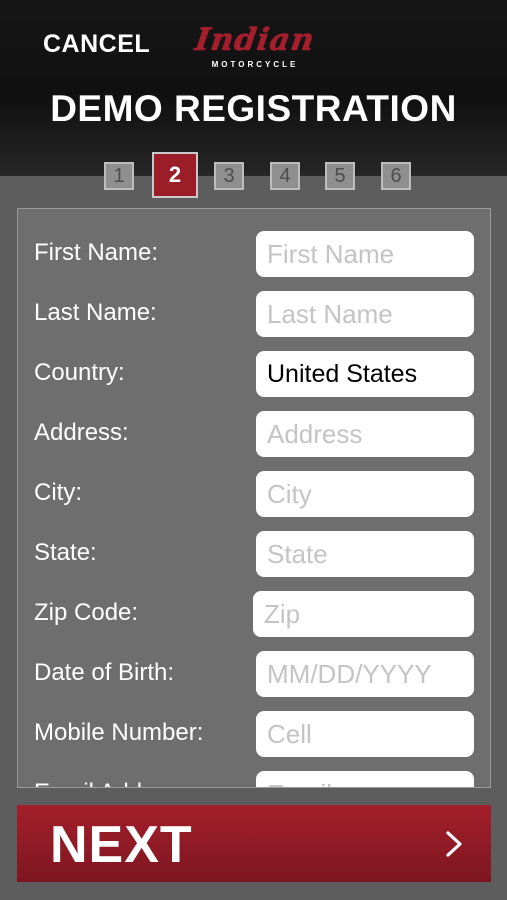 This screenshot has width=507, height=900. What do you see at coordinates (254, 735) in the screenshot?
I see `form-row-mobile: Mobile Number:` at bounding box center [254, 735].